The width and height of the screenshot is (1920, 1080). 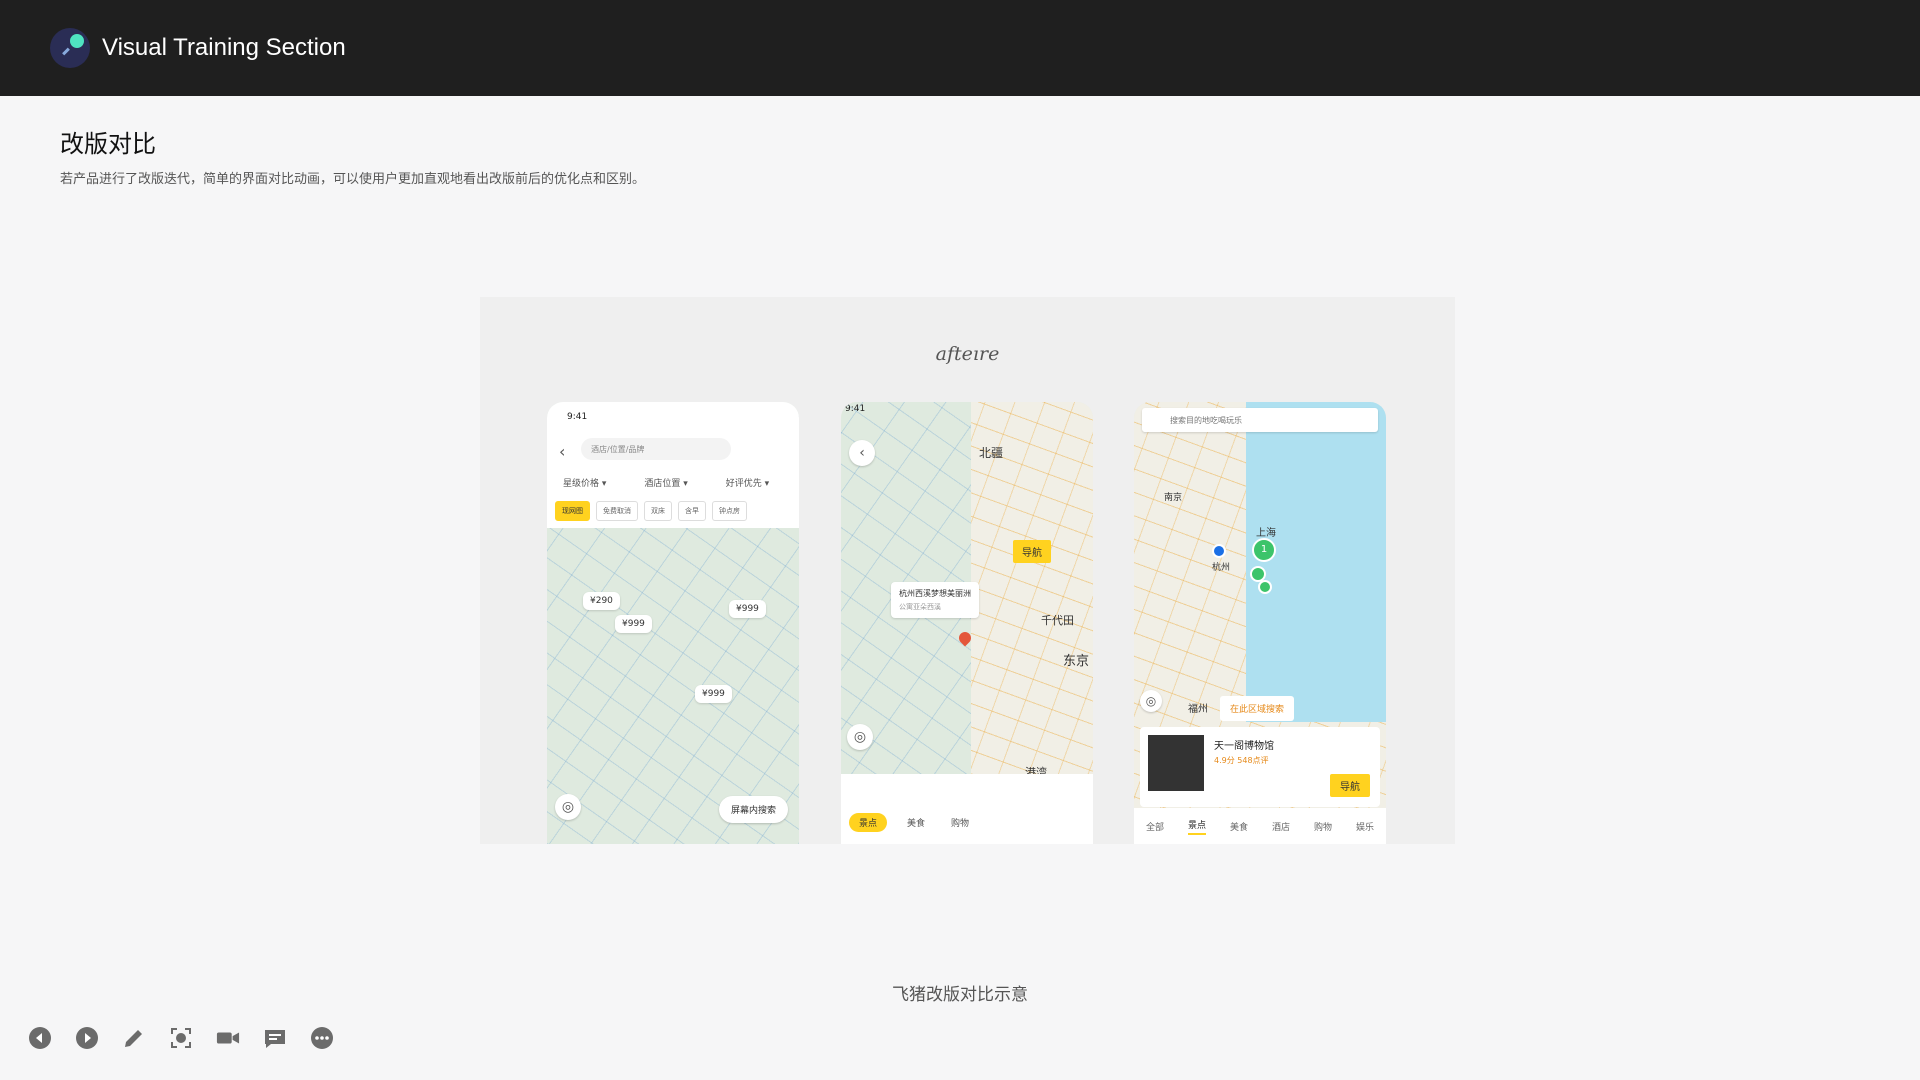 What do you see at coordinates (1350, 785) in the screenshot?
I see `poi-nav-button: 导航` at bounding box center [1350, 785].